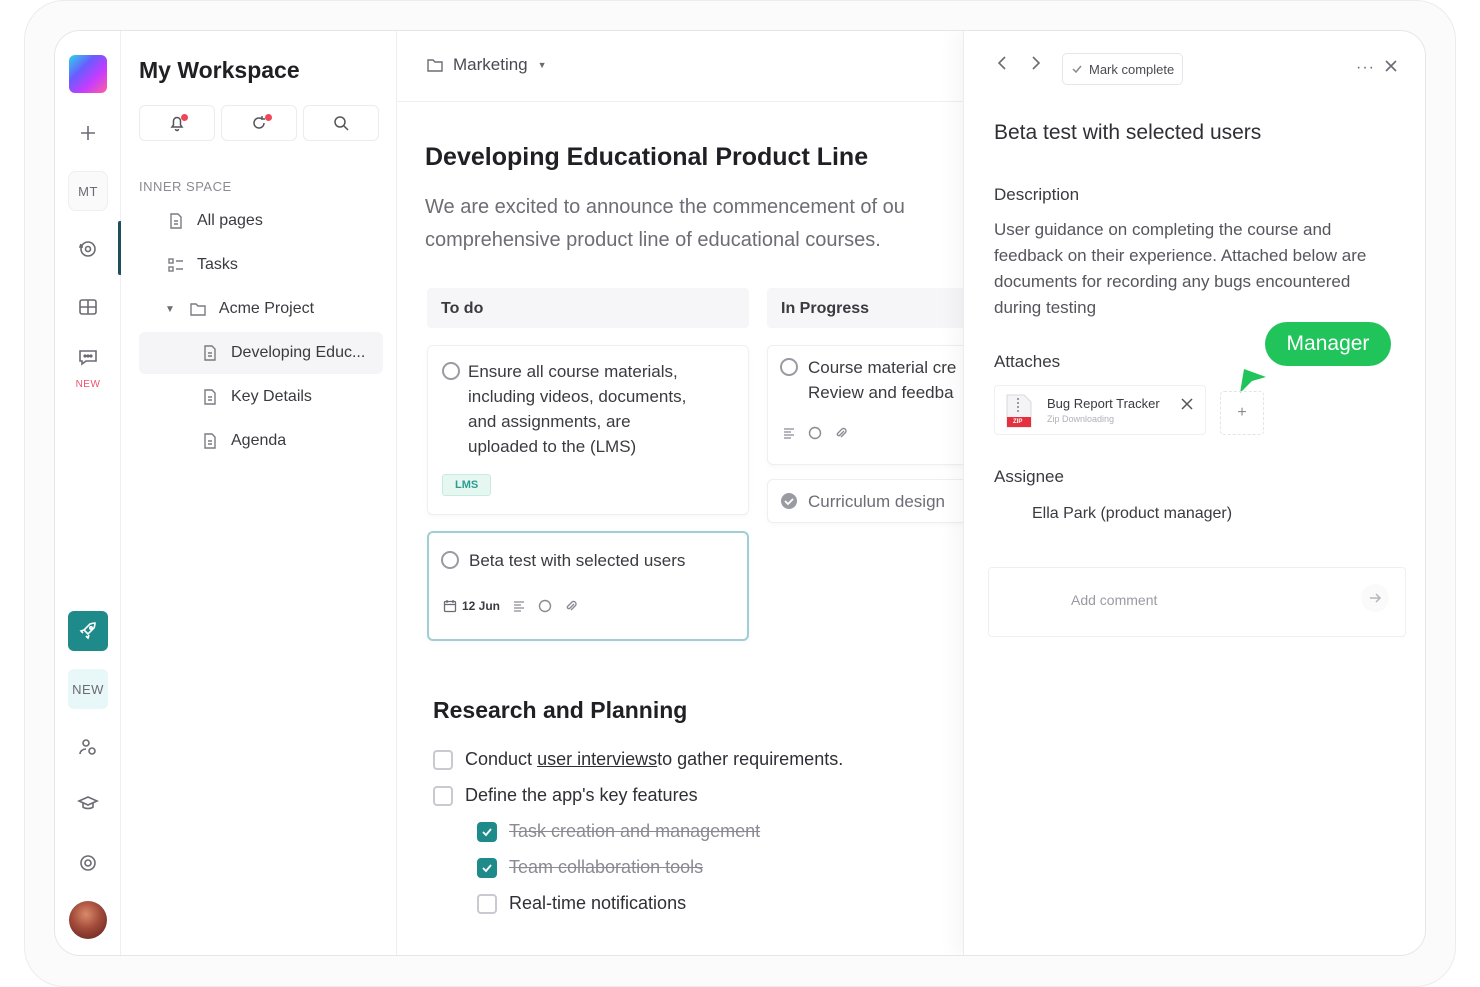 Image resolution: width=1480 pixels, height=987 pixels. I want to click on sidebar-item-label: All pages, so click(230, 220).